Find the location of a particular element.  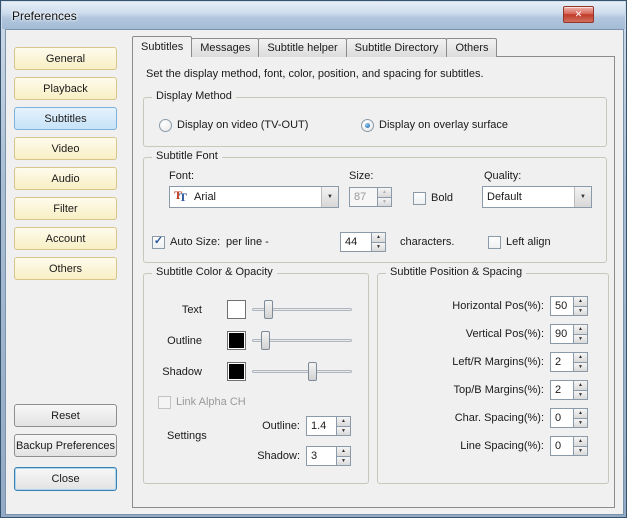

titlebar: Preferences is located at coordinates (313, 15).